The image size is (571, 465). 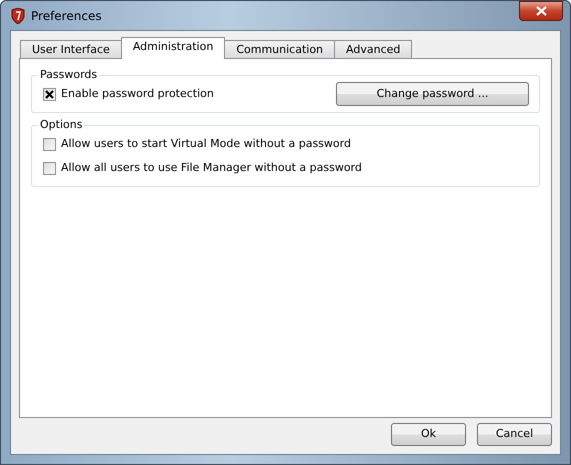 I want to click on checkbox-label: Allow users to start Virtual Mode without a password, so click(x=206, y=144).